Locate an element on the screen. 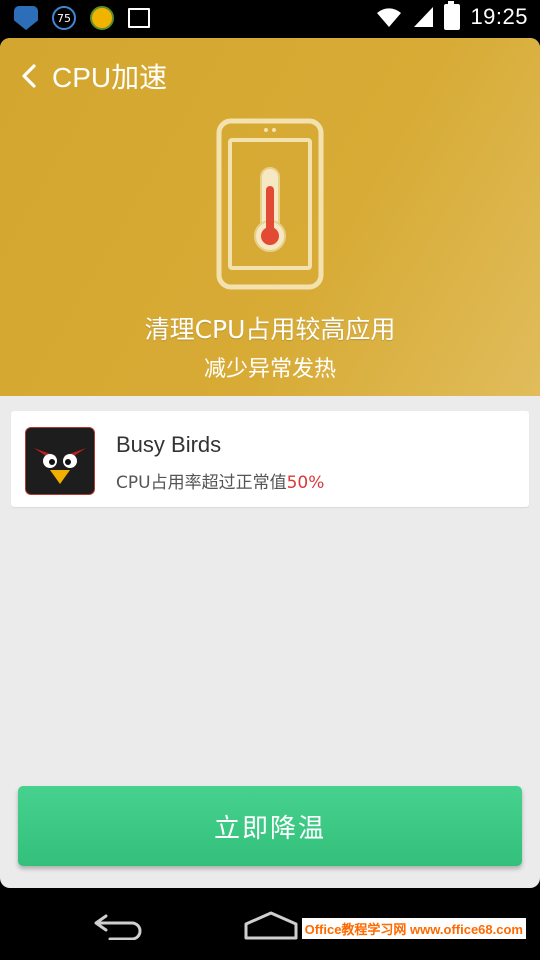 This screenshot has height=960, width=540. signal-icon is located at coordinates (424, 17).